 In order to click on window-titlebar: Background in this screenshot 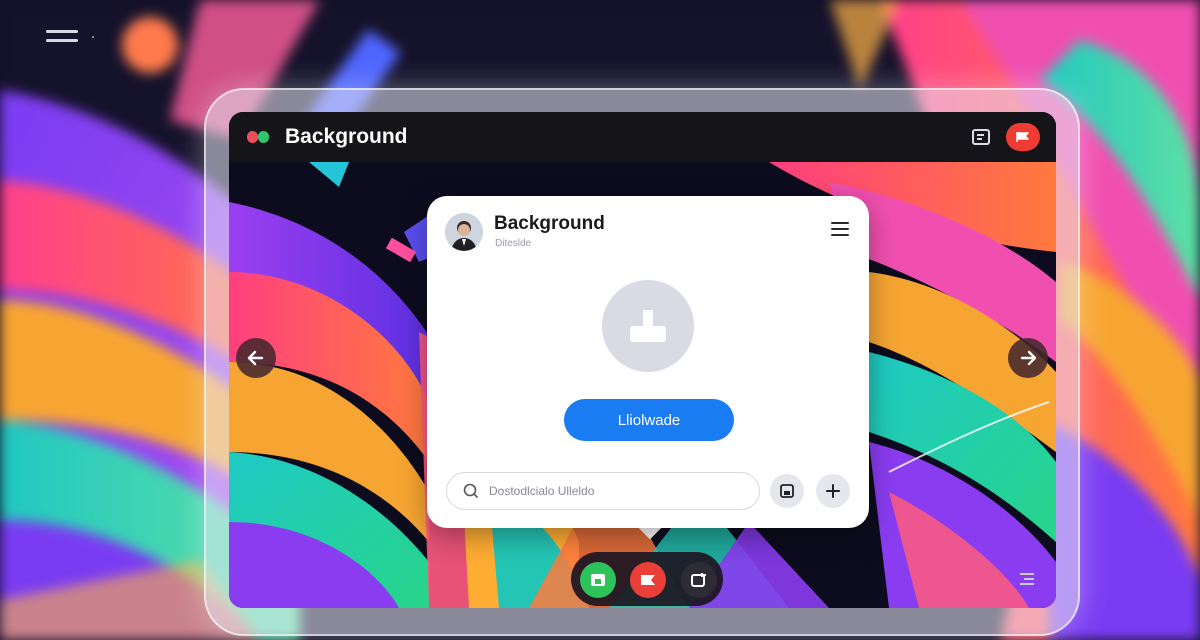, I will do `click(642, 137)`.